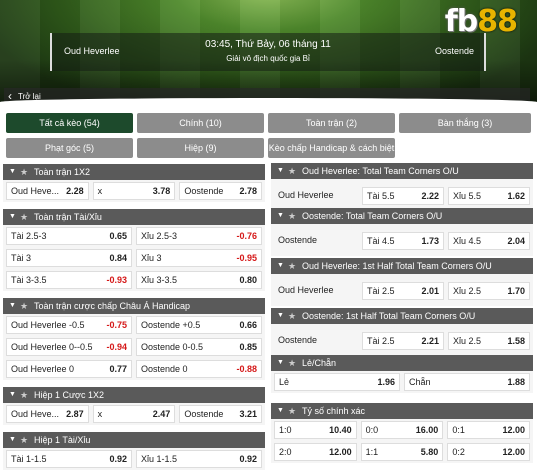  What do you see at coordinates (465, 123) in the screenshot?
I see `tab-3: Bàn thắng (3)` at bounding box center [465, 123].